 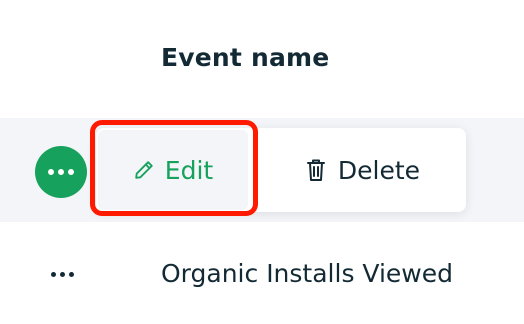 I want to click on delete-menu-item: Delete, so click(x=363, y=170).